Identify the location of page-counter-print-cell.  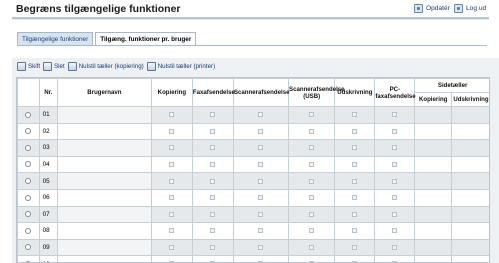
(470, 231).